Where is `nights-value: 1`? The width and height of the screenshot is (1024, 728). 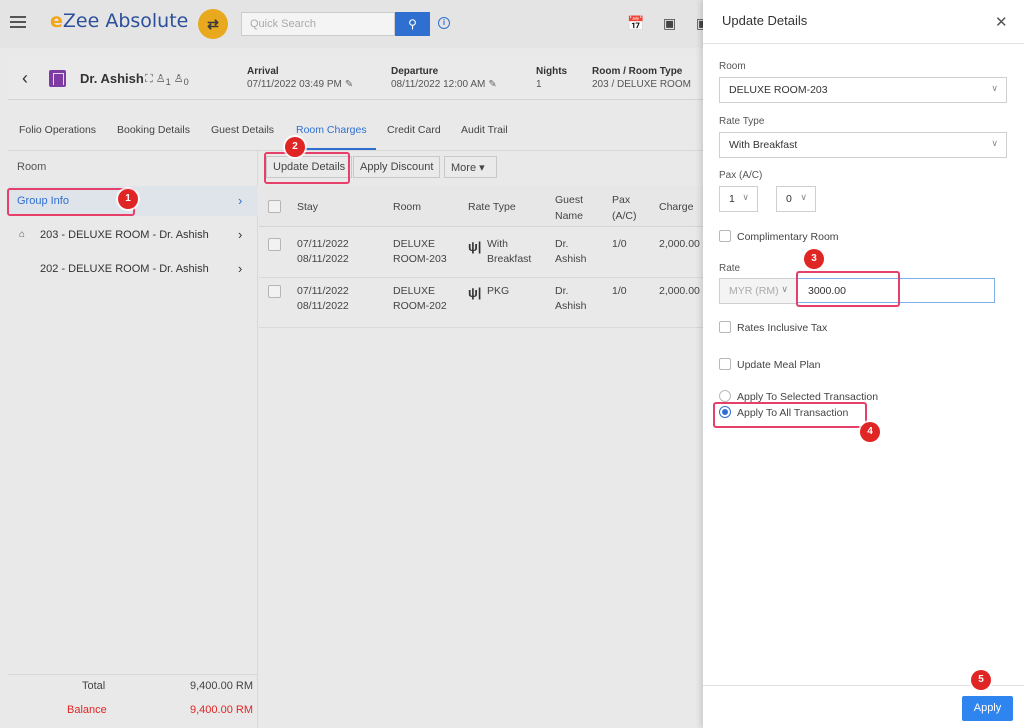 nights-value: 1 is located at coordinates (539, 84).